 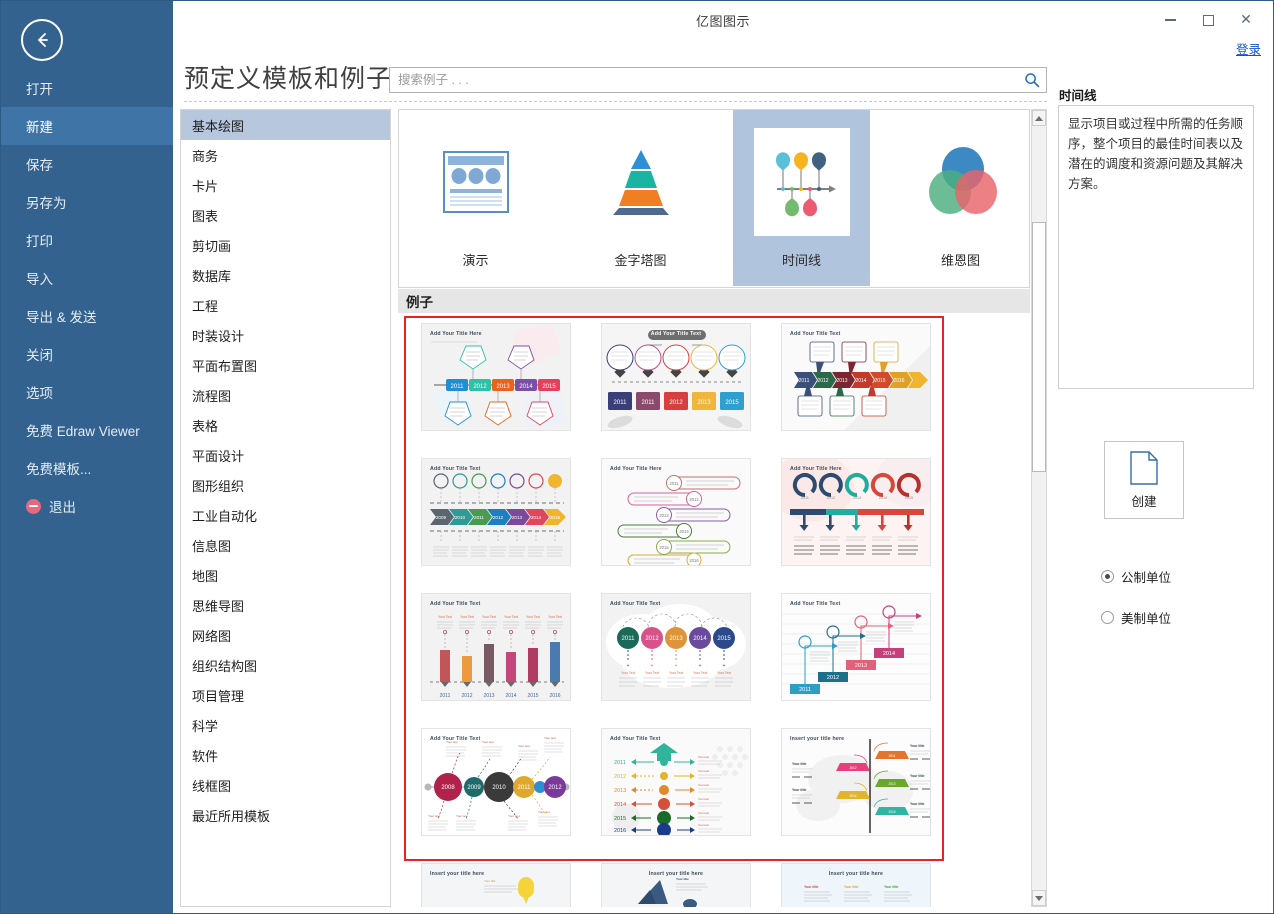 I want to click on close-button: ✕, so click(x=1246, y=20).